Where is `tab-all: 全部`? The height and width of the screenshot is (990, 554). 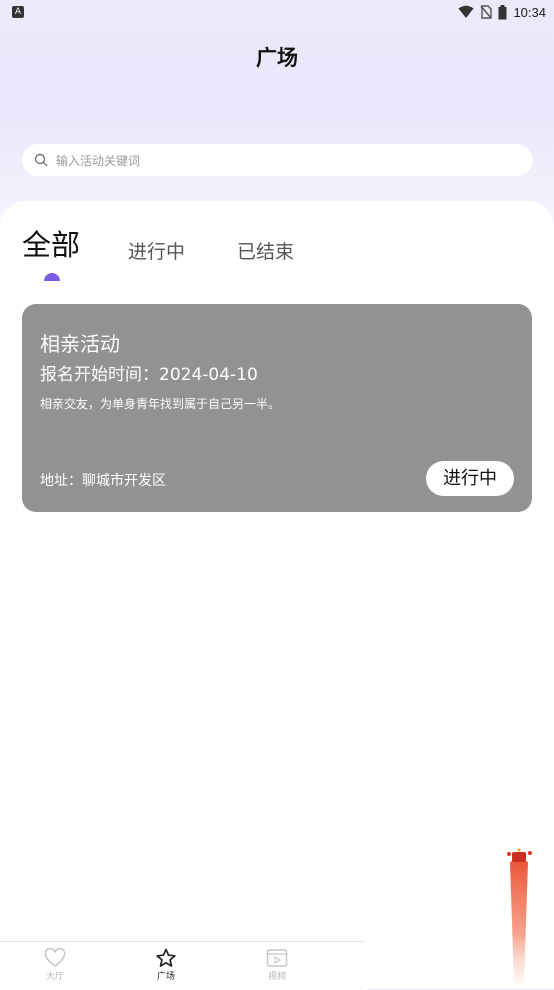
tab-all: 全部 is located at coordinates (51, 243).